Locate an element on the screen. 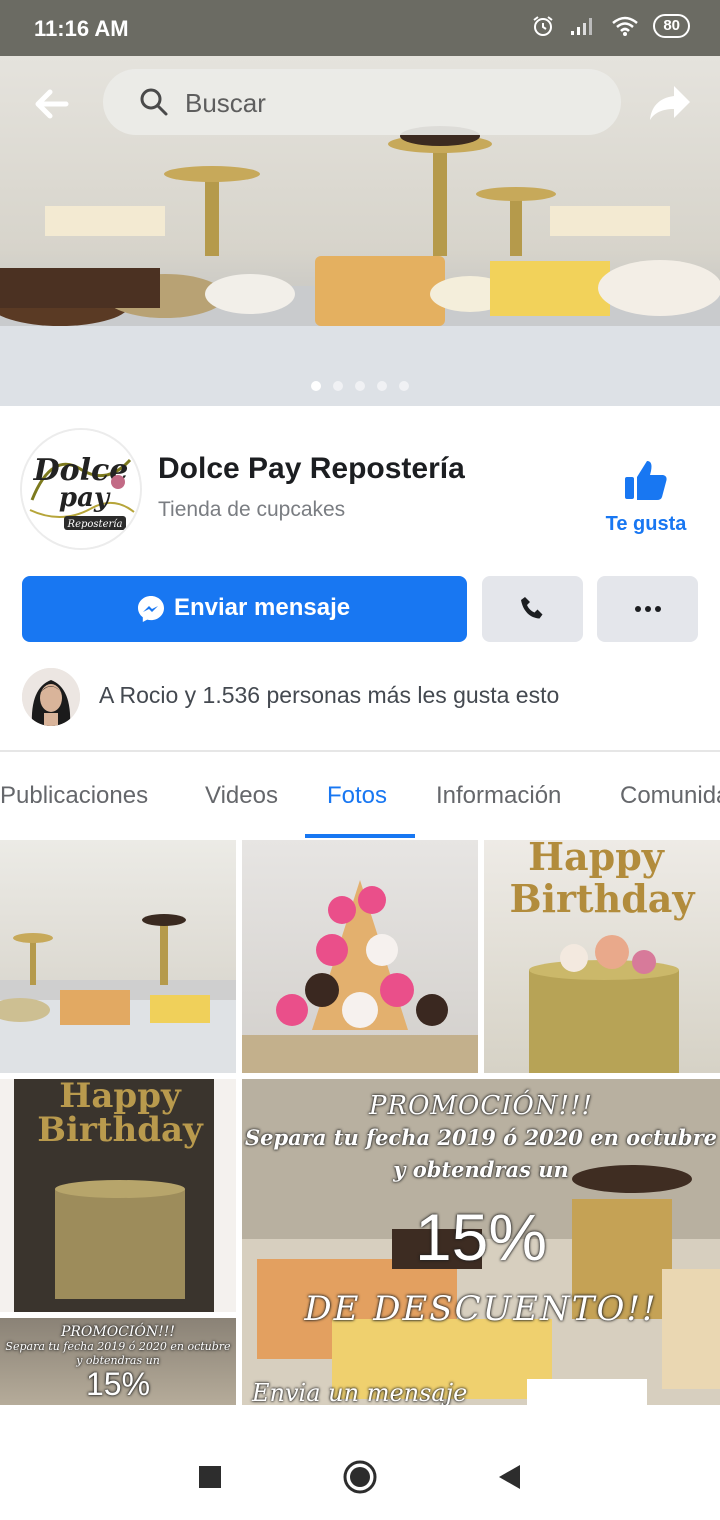 The image size is (720, 1520). back-arrow-icon is located at coordinates (52, 104).